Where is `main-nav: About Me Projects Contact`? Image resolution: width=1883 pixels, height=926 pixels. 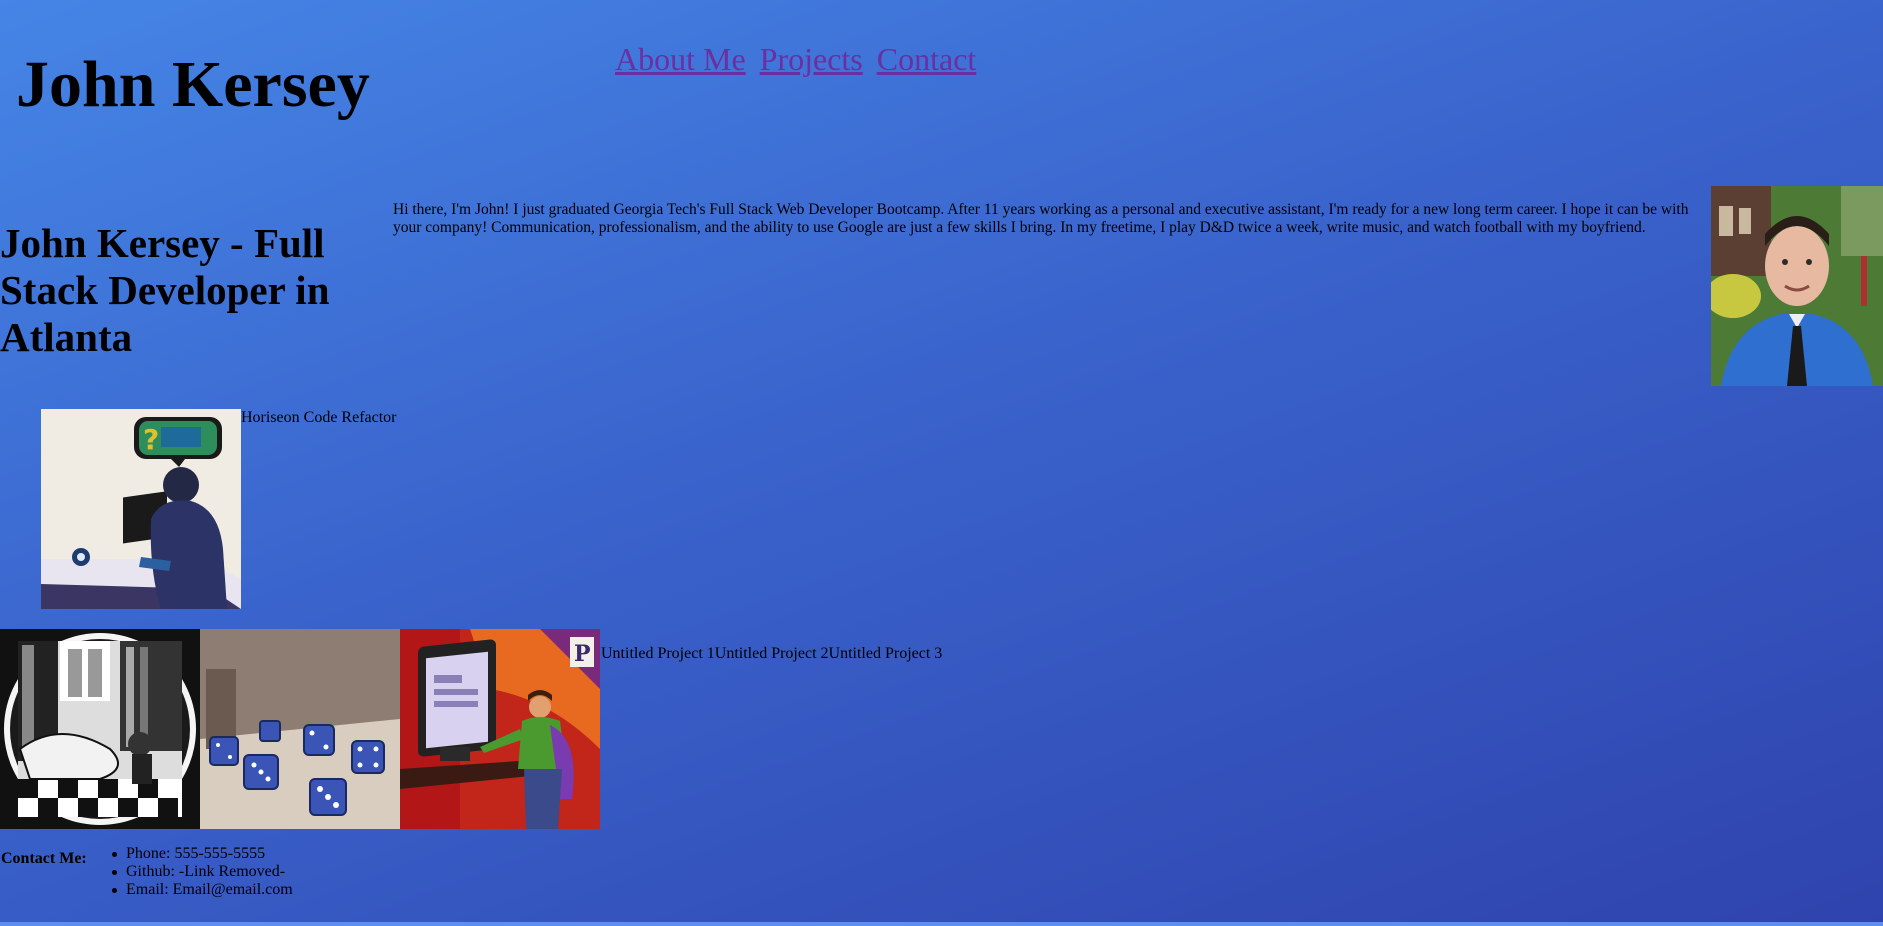
main-nav: About Me Projects Contact is located at coordinates (798, 59).